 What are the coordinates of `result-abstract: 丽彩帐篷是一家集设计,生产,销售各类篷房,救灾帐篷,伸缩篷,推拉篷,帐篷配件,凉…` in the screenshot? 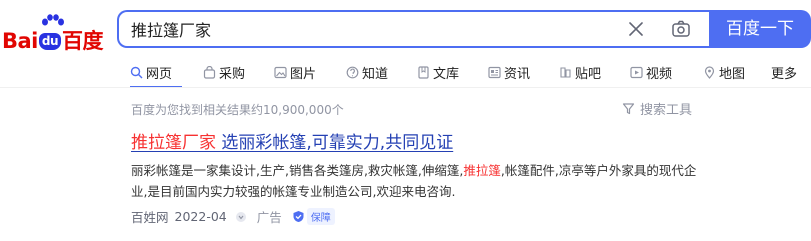 It's located at (414, 181).